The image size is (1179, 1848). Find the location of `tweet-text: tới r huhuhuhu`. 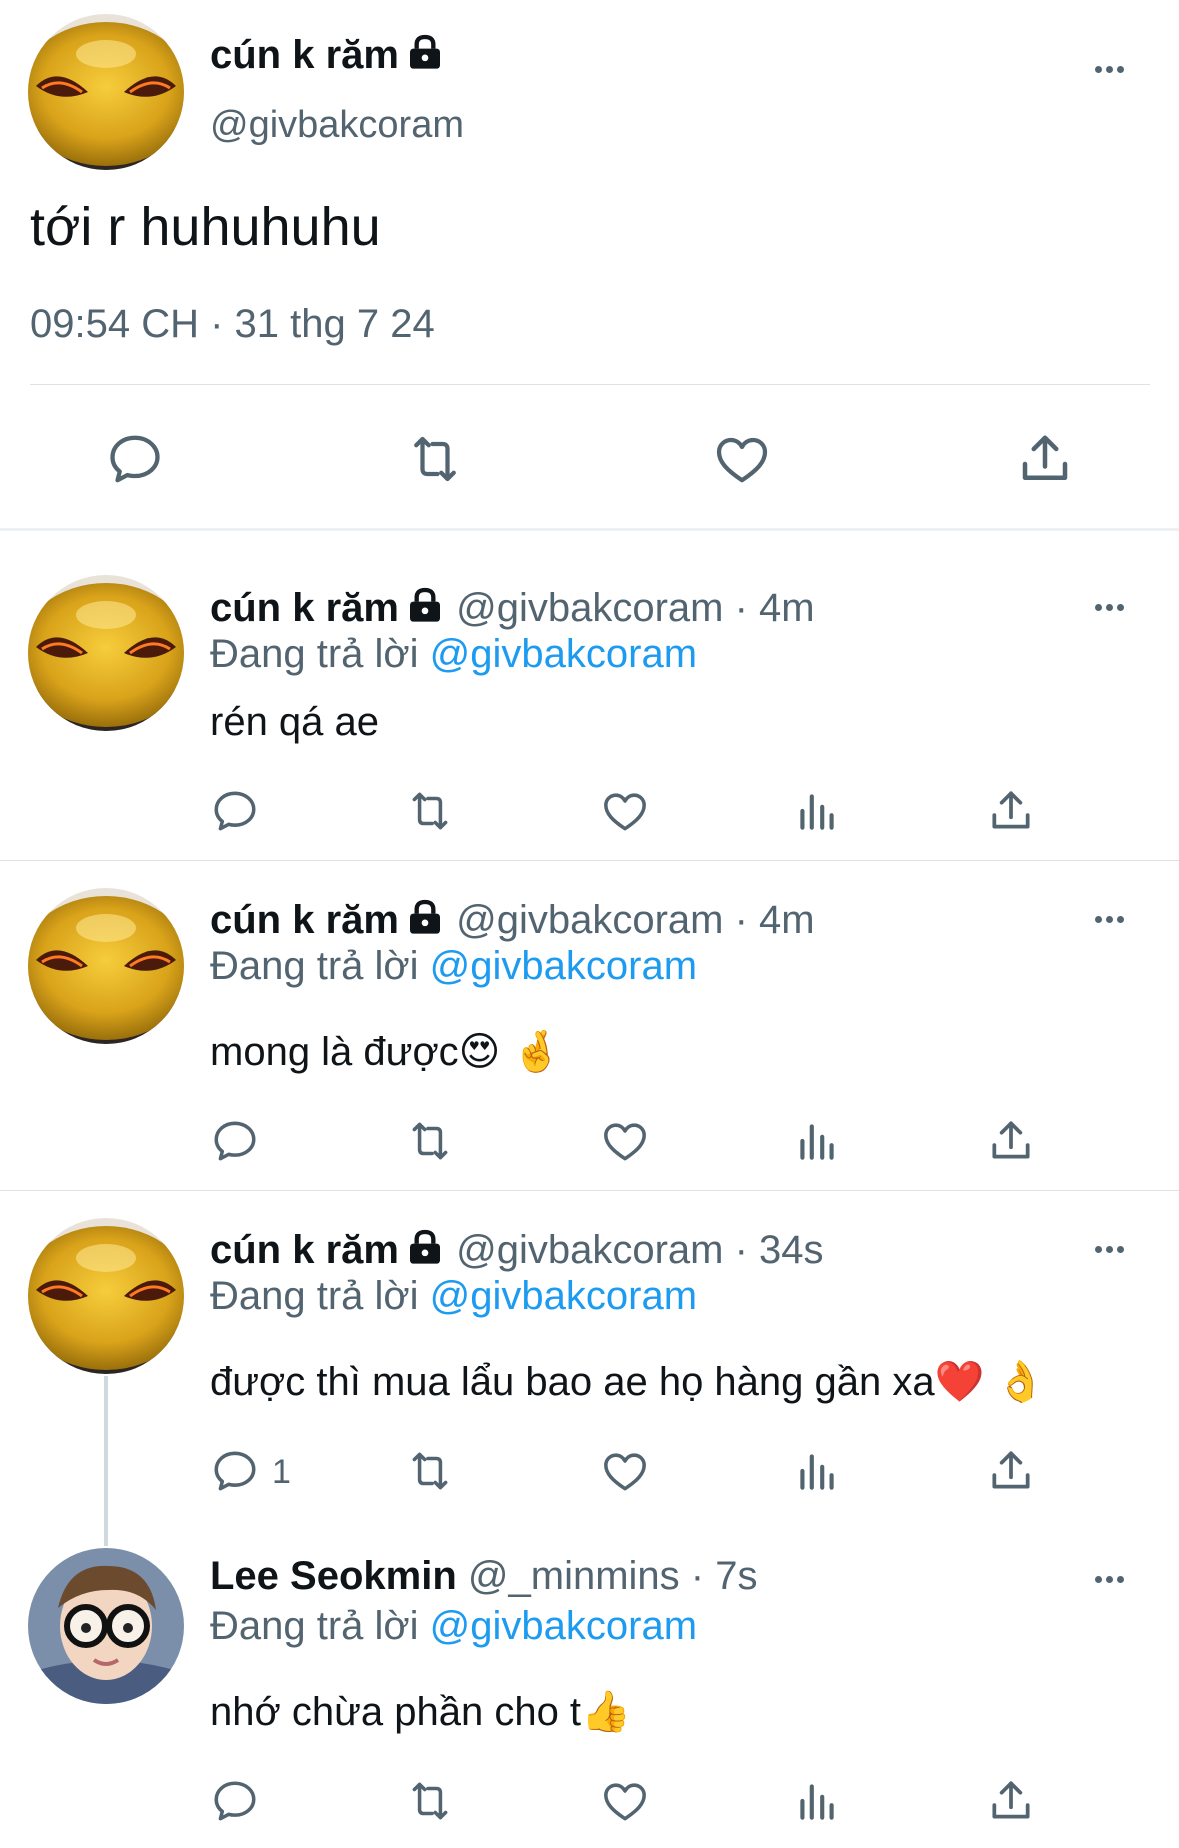

tweet-text: tới r huhuhuhu is located at coordinates (205, 227).